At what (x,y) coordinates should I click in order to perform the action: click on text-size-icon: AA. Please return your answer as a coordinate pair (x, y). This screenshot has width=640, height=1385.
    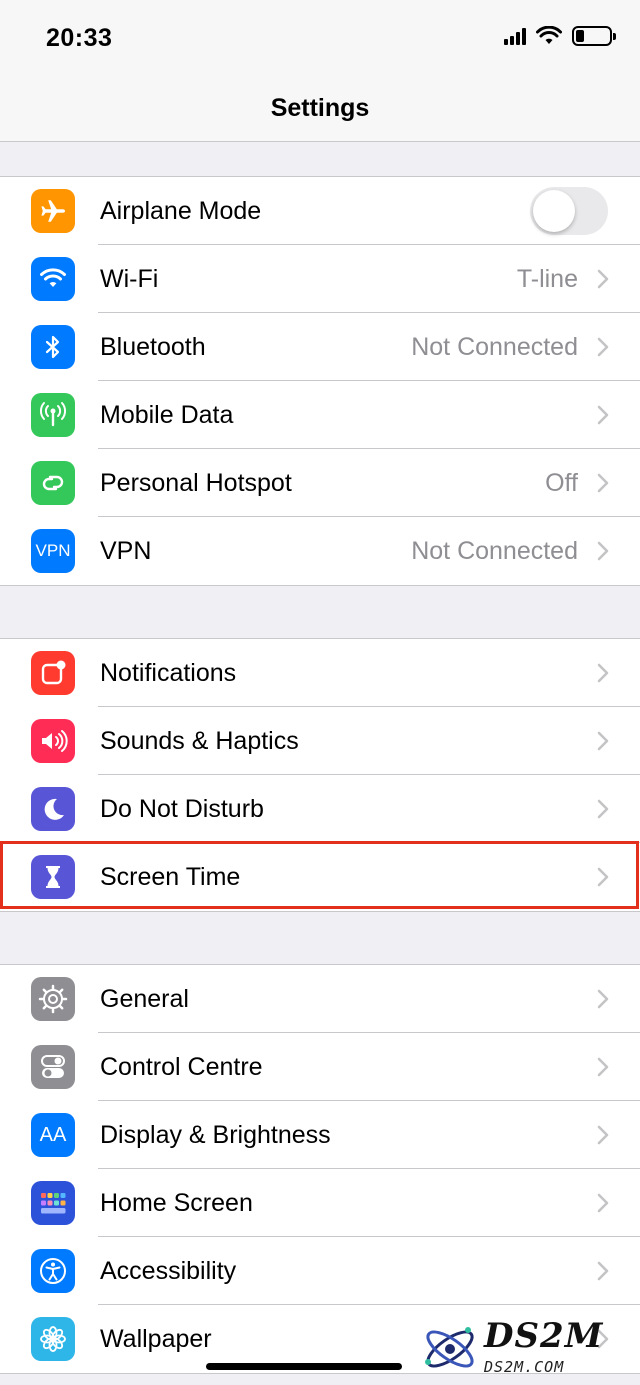
    Looking at the image, I should click on (53, 1135).